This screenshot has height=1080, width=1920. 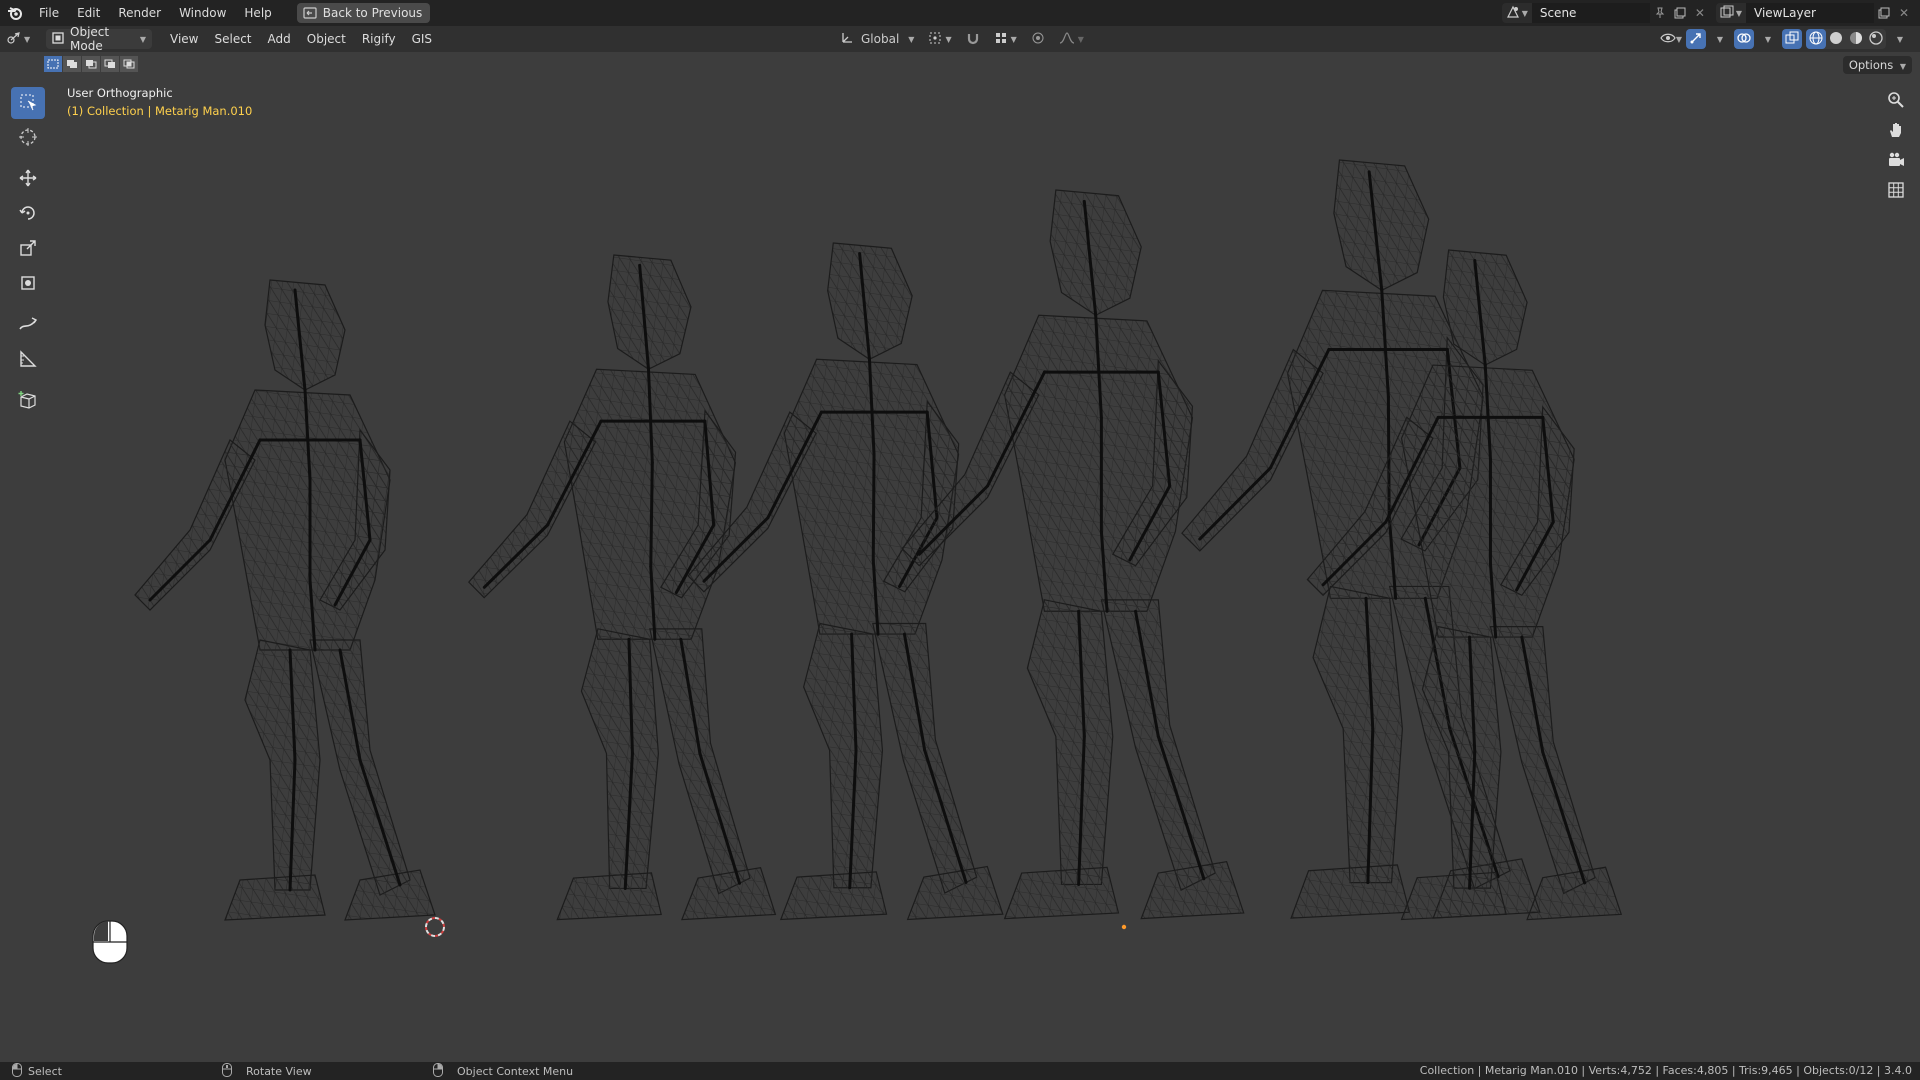 I want to click on menu-view: View, so click(x=184, y=39).